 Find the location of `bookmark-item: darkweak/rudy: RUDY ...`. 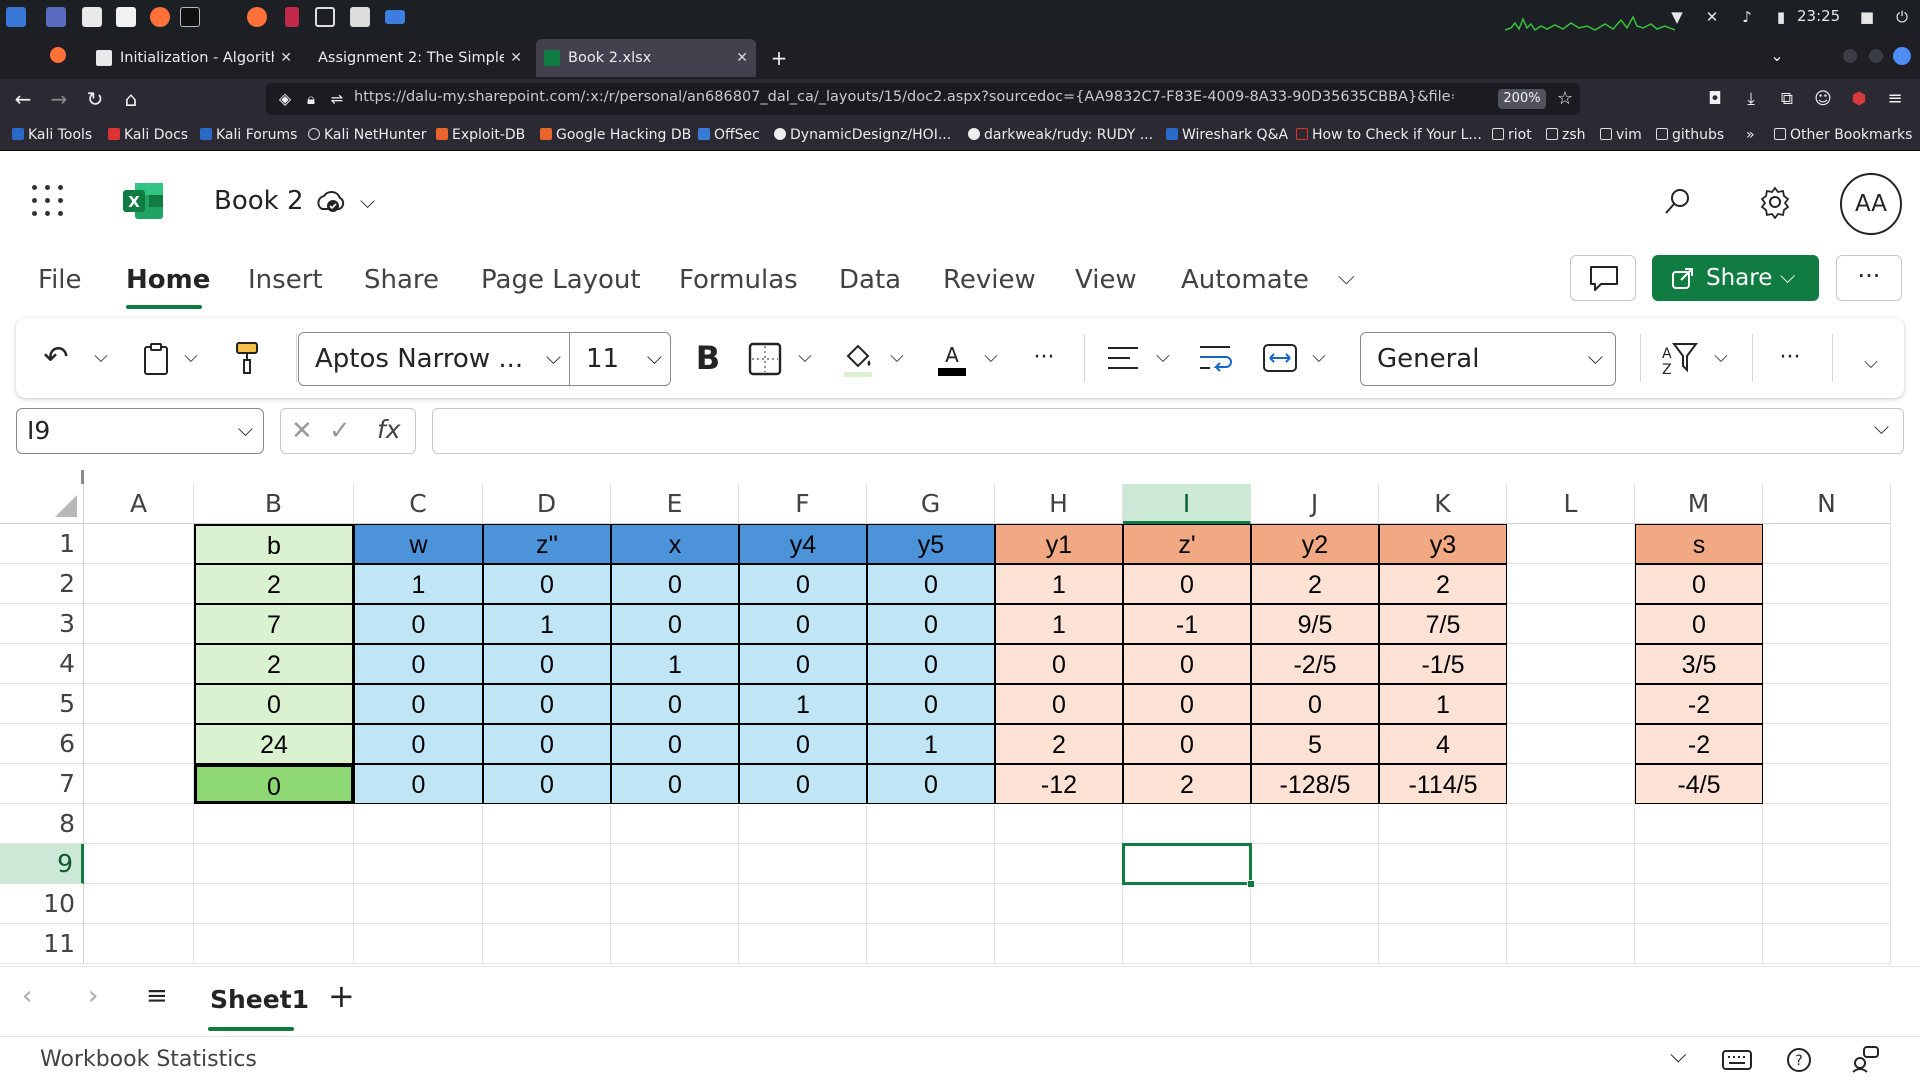

bookmark-item: darkweak/rudy: RUDY ... is located at coordinates (1060, 135).